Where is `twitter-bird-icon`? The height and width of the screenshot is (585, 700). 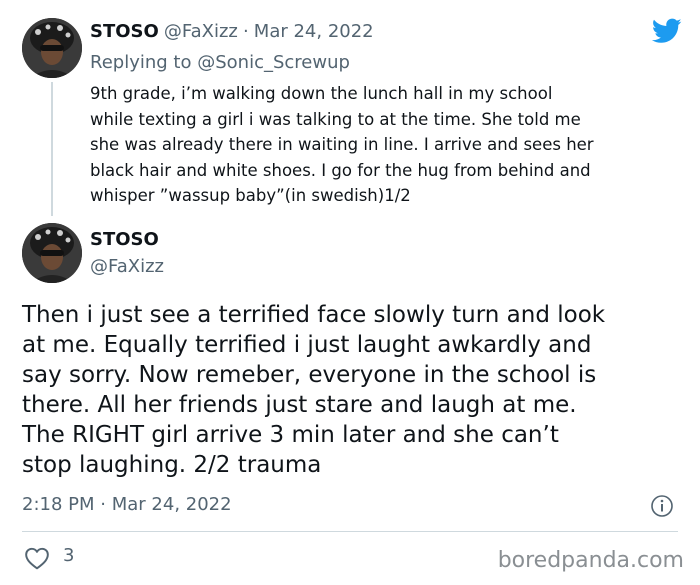 twitter-bird-icon is located at coordinates (666, 33).